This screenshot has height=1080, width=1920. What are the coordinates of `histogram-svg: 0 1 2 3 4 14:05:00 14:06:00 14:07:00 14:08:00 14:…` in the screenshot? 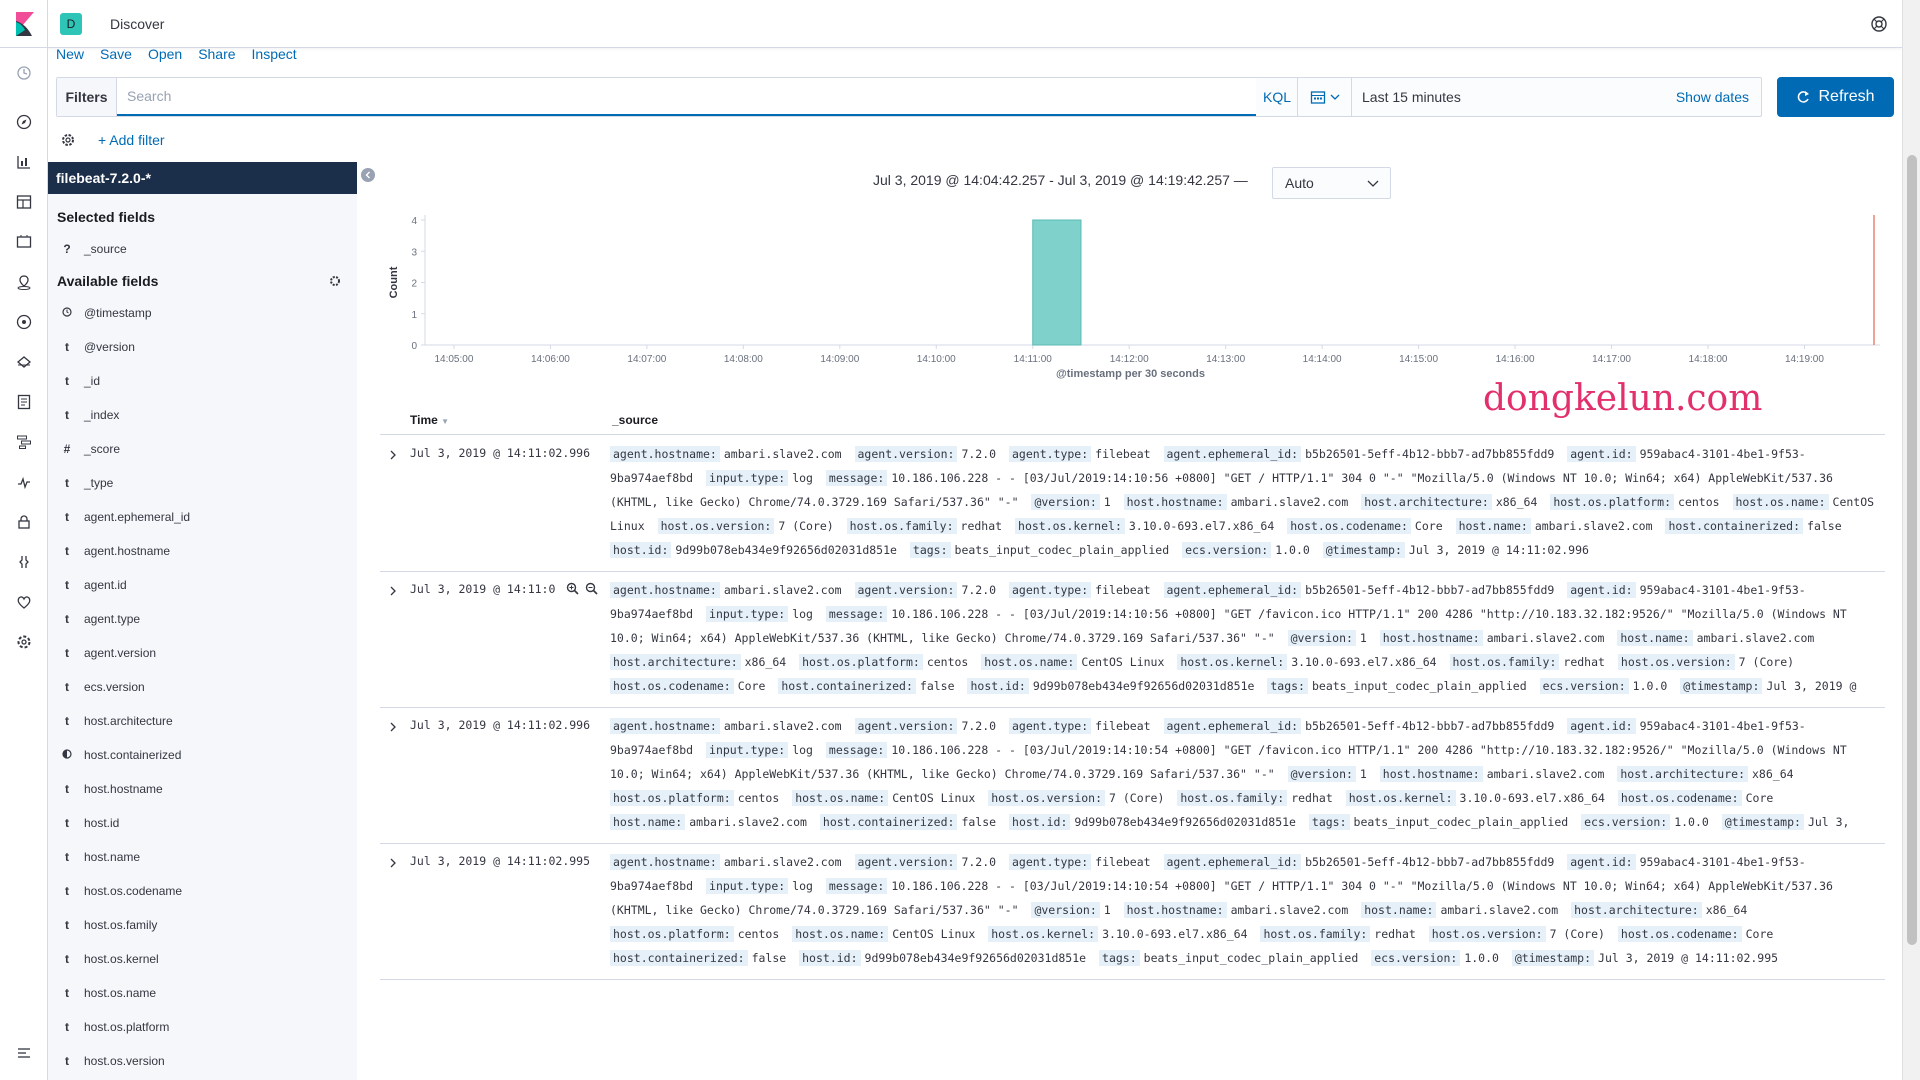 It's located at (1135, 292).